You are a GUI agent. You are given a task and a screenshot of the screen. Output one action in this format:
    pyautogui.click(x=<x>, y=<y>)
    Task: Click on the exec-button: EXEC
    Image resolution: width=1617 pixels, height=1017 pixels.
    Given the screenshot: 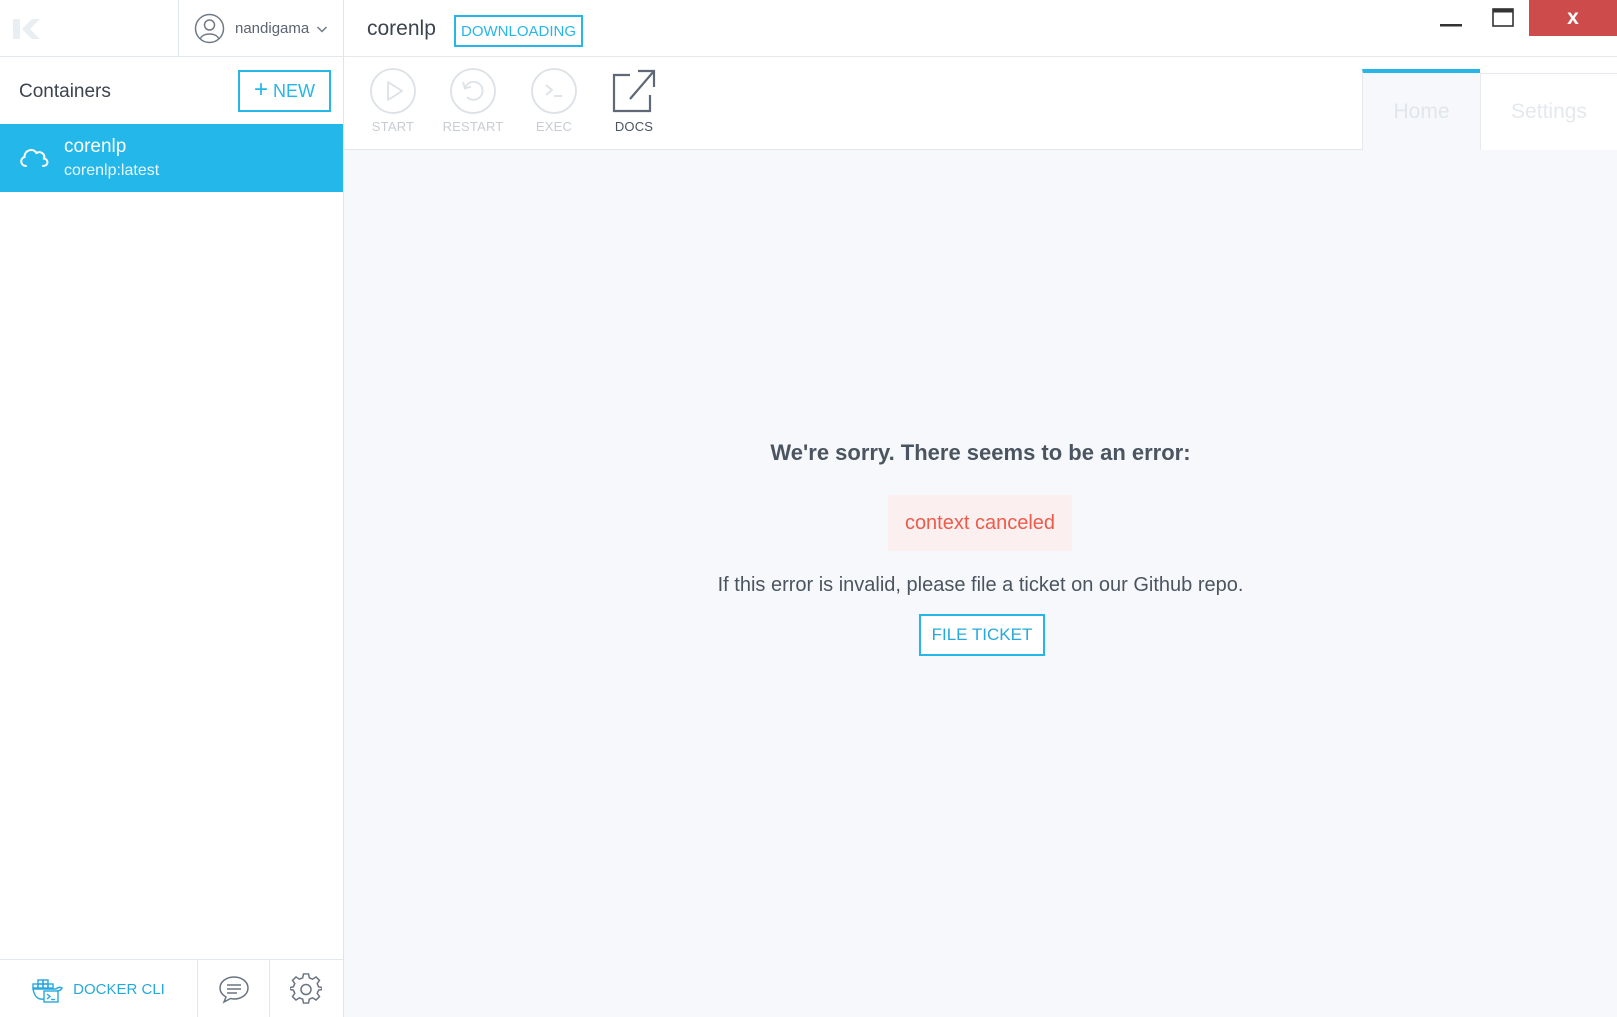 What is the action you would take?
    pyautogui.click(x=554, y=100)
    